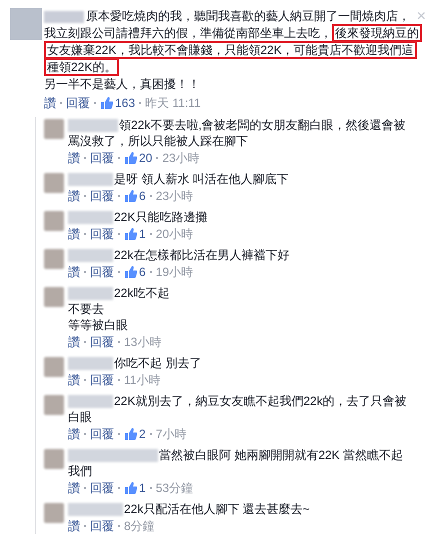 The width and height of the screenshot is (436, 555). Describe the element at coordinates (175, 272) in the screenshot. I see `timestamp: 19小時` at that location.